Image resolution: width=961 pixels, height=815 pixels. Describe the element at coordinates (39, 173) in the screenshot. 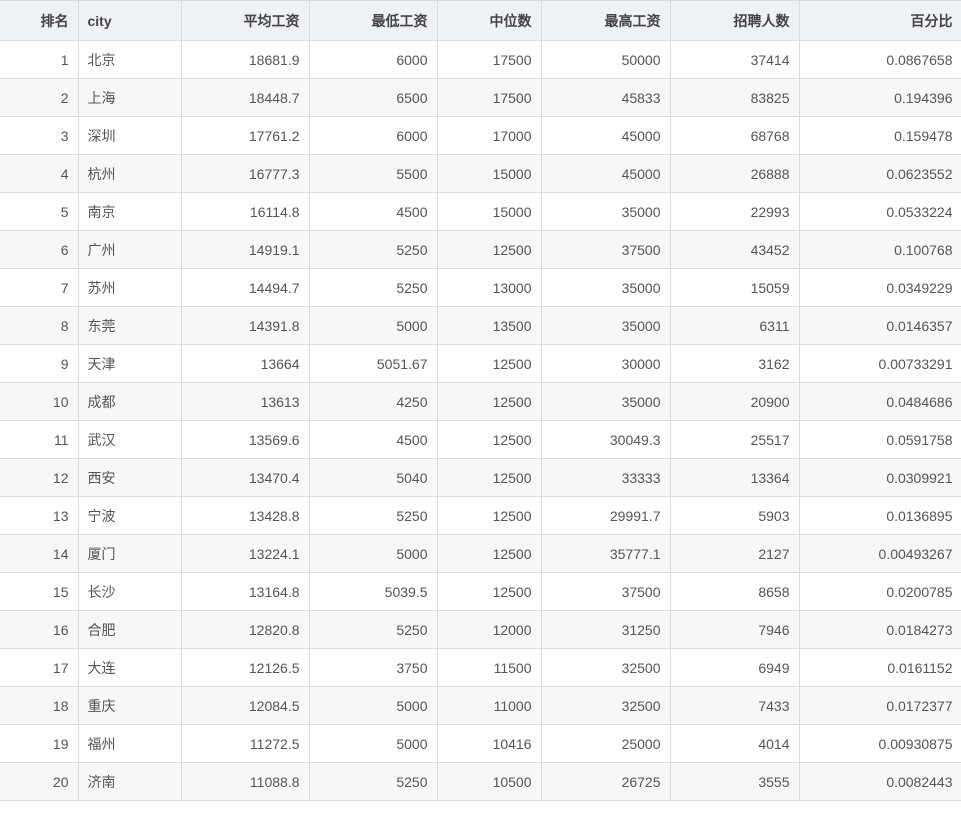

I see `cell-rank: 4` at that location.